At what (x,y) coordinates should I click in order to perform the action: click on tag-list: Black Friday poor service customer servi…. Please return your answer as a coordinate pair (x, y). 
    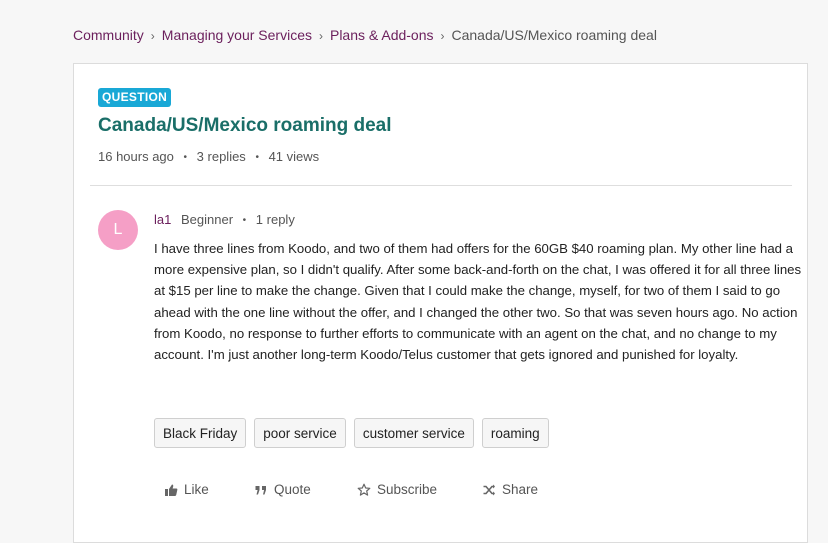
    Looking at the image, I should click on (351, 433).